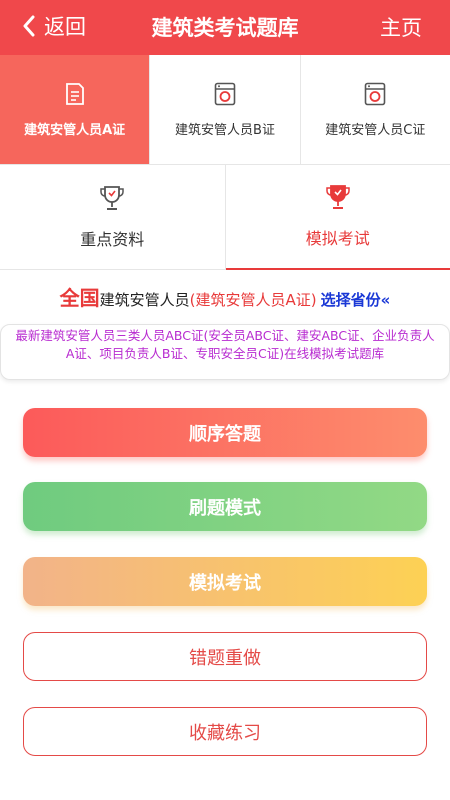  What do you see at coordinates (112, 239) in the screenshot?
I see `tab-key-materials-label: 重点资料` at bounding box center [112, 239].